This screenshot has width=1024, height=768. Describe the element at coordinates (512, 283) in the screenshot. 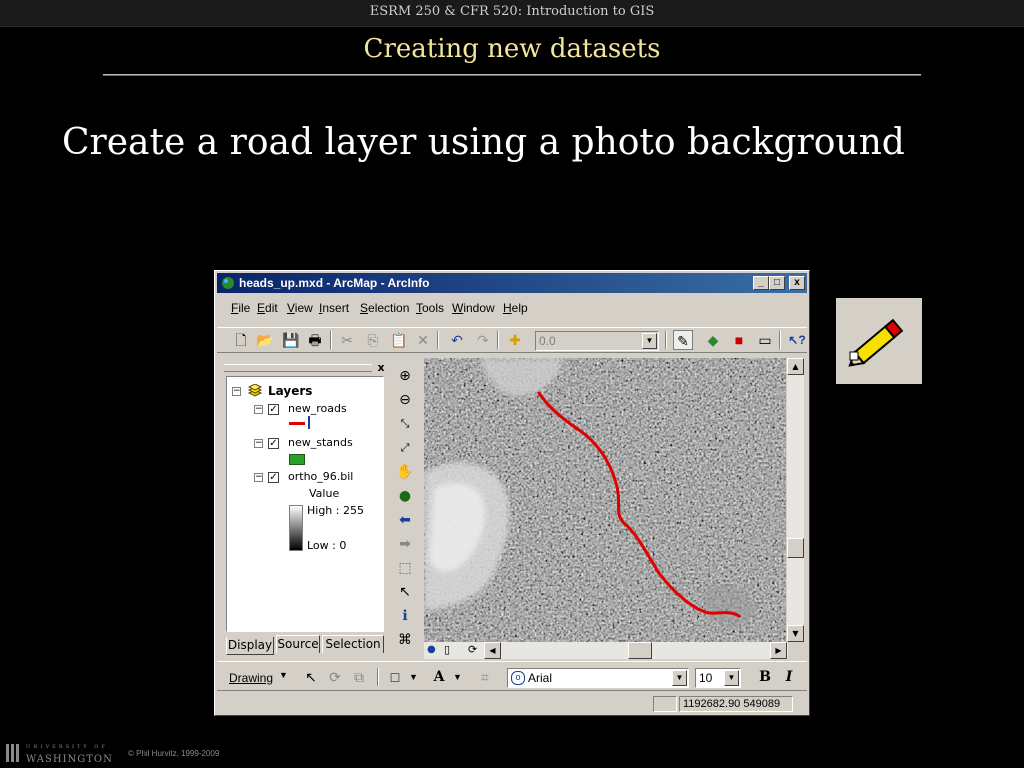

I see `window-titlebar: heads_up.mxd - ArcMap - ArcInfo _ □ x` at that location.